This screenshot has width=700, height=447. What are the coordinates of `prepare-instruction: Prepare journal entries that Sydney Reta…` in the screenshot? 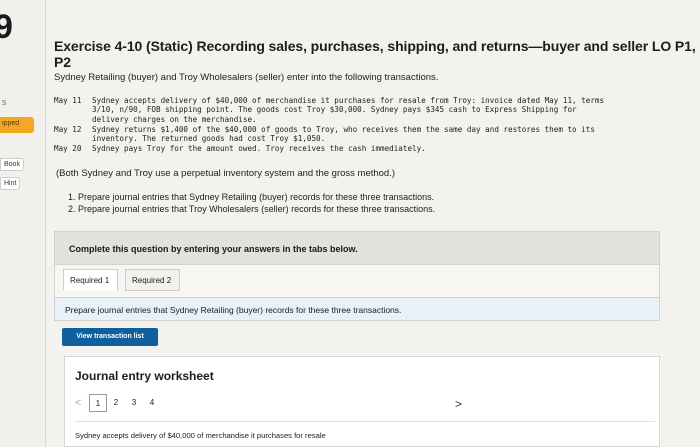 It's located at (233, 310).